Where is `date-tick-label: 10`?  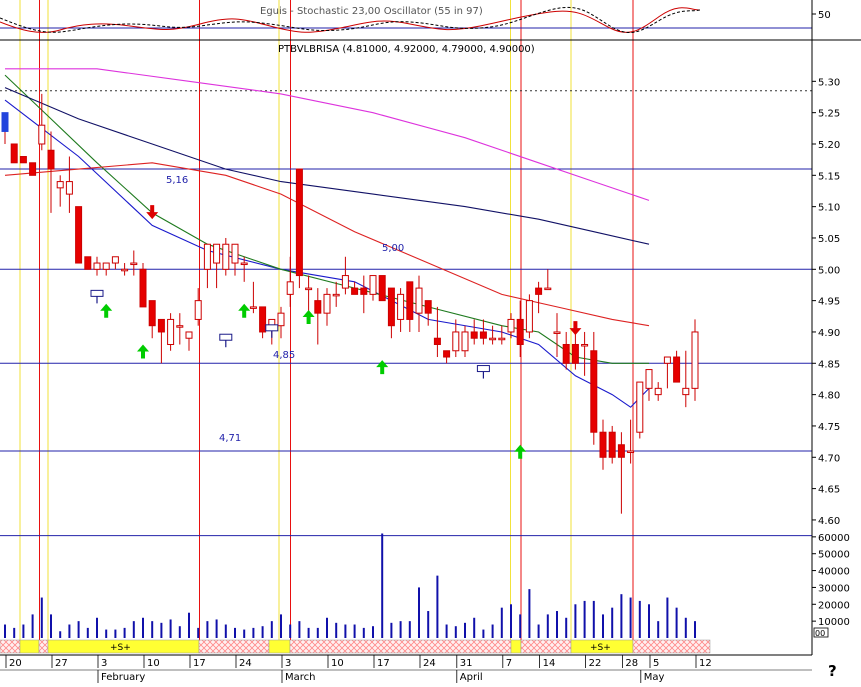 date-tick-label: 10 is located at coordinates (337, 663).